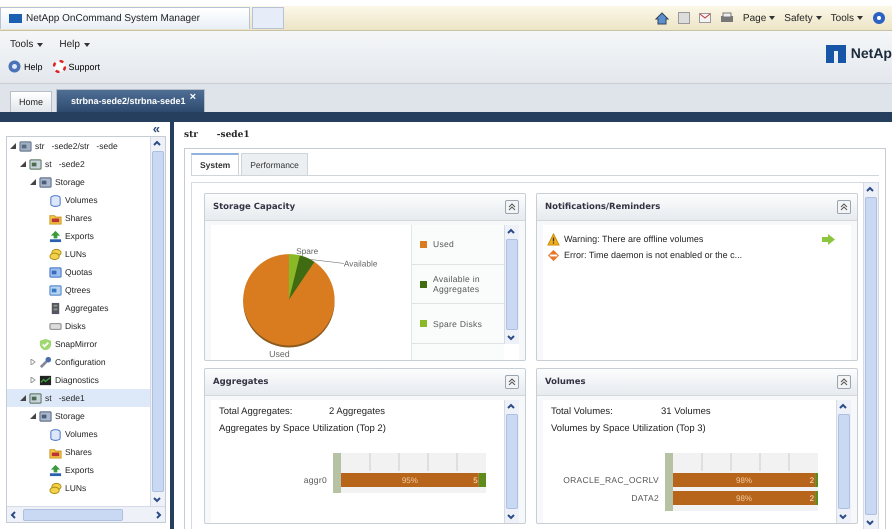 The image size is (892, 529). What do you see at coordinates (78, 290) in the screenshot?
I see `tree-item: Qtrees` at bounding box center [78, 290].